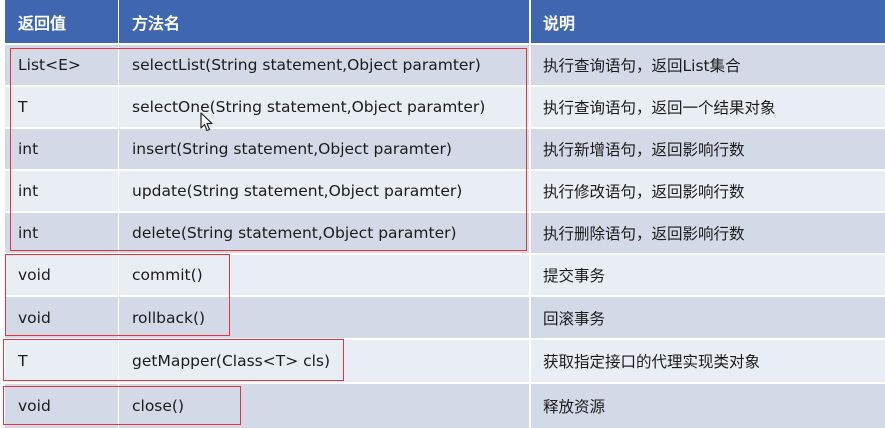  I want to click on cell-description: 执行查询语句，返回一个结果对象, so click(708, 107).